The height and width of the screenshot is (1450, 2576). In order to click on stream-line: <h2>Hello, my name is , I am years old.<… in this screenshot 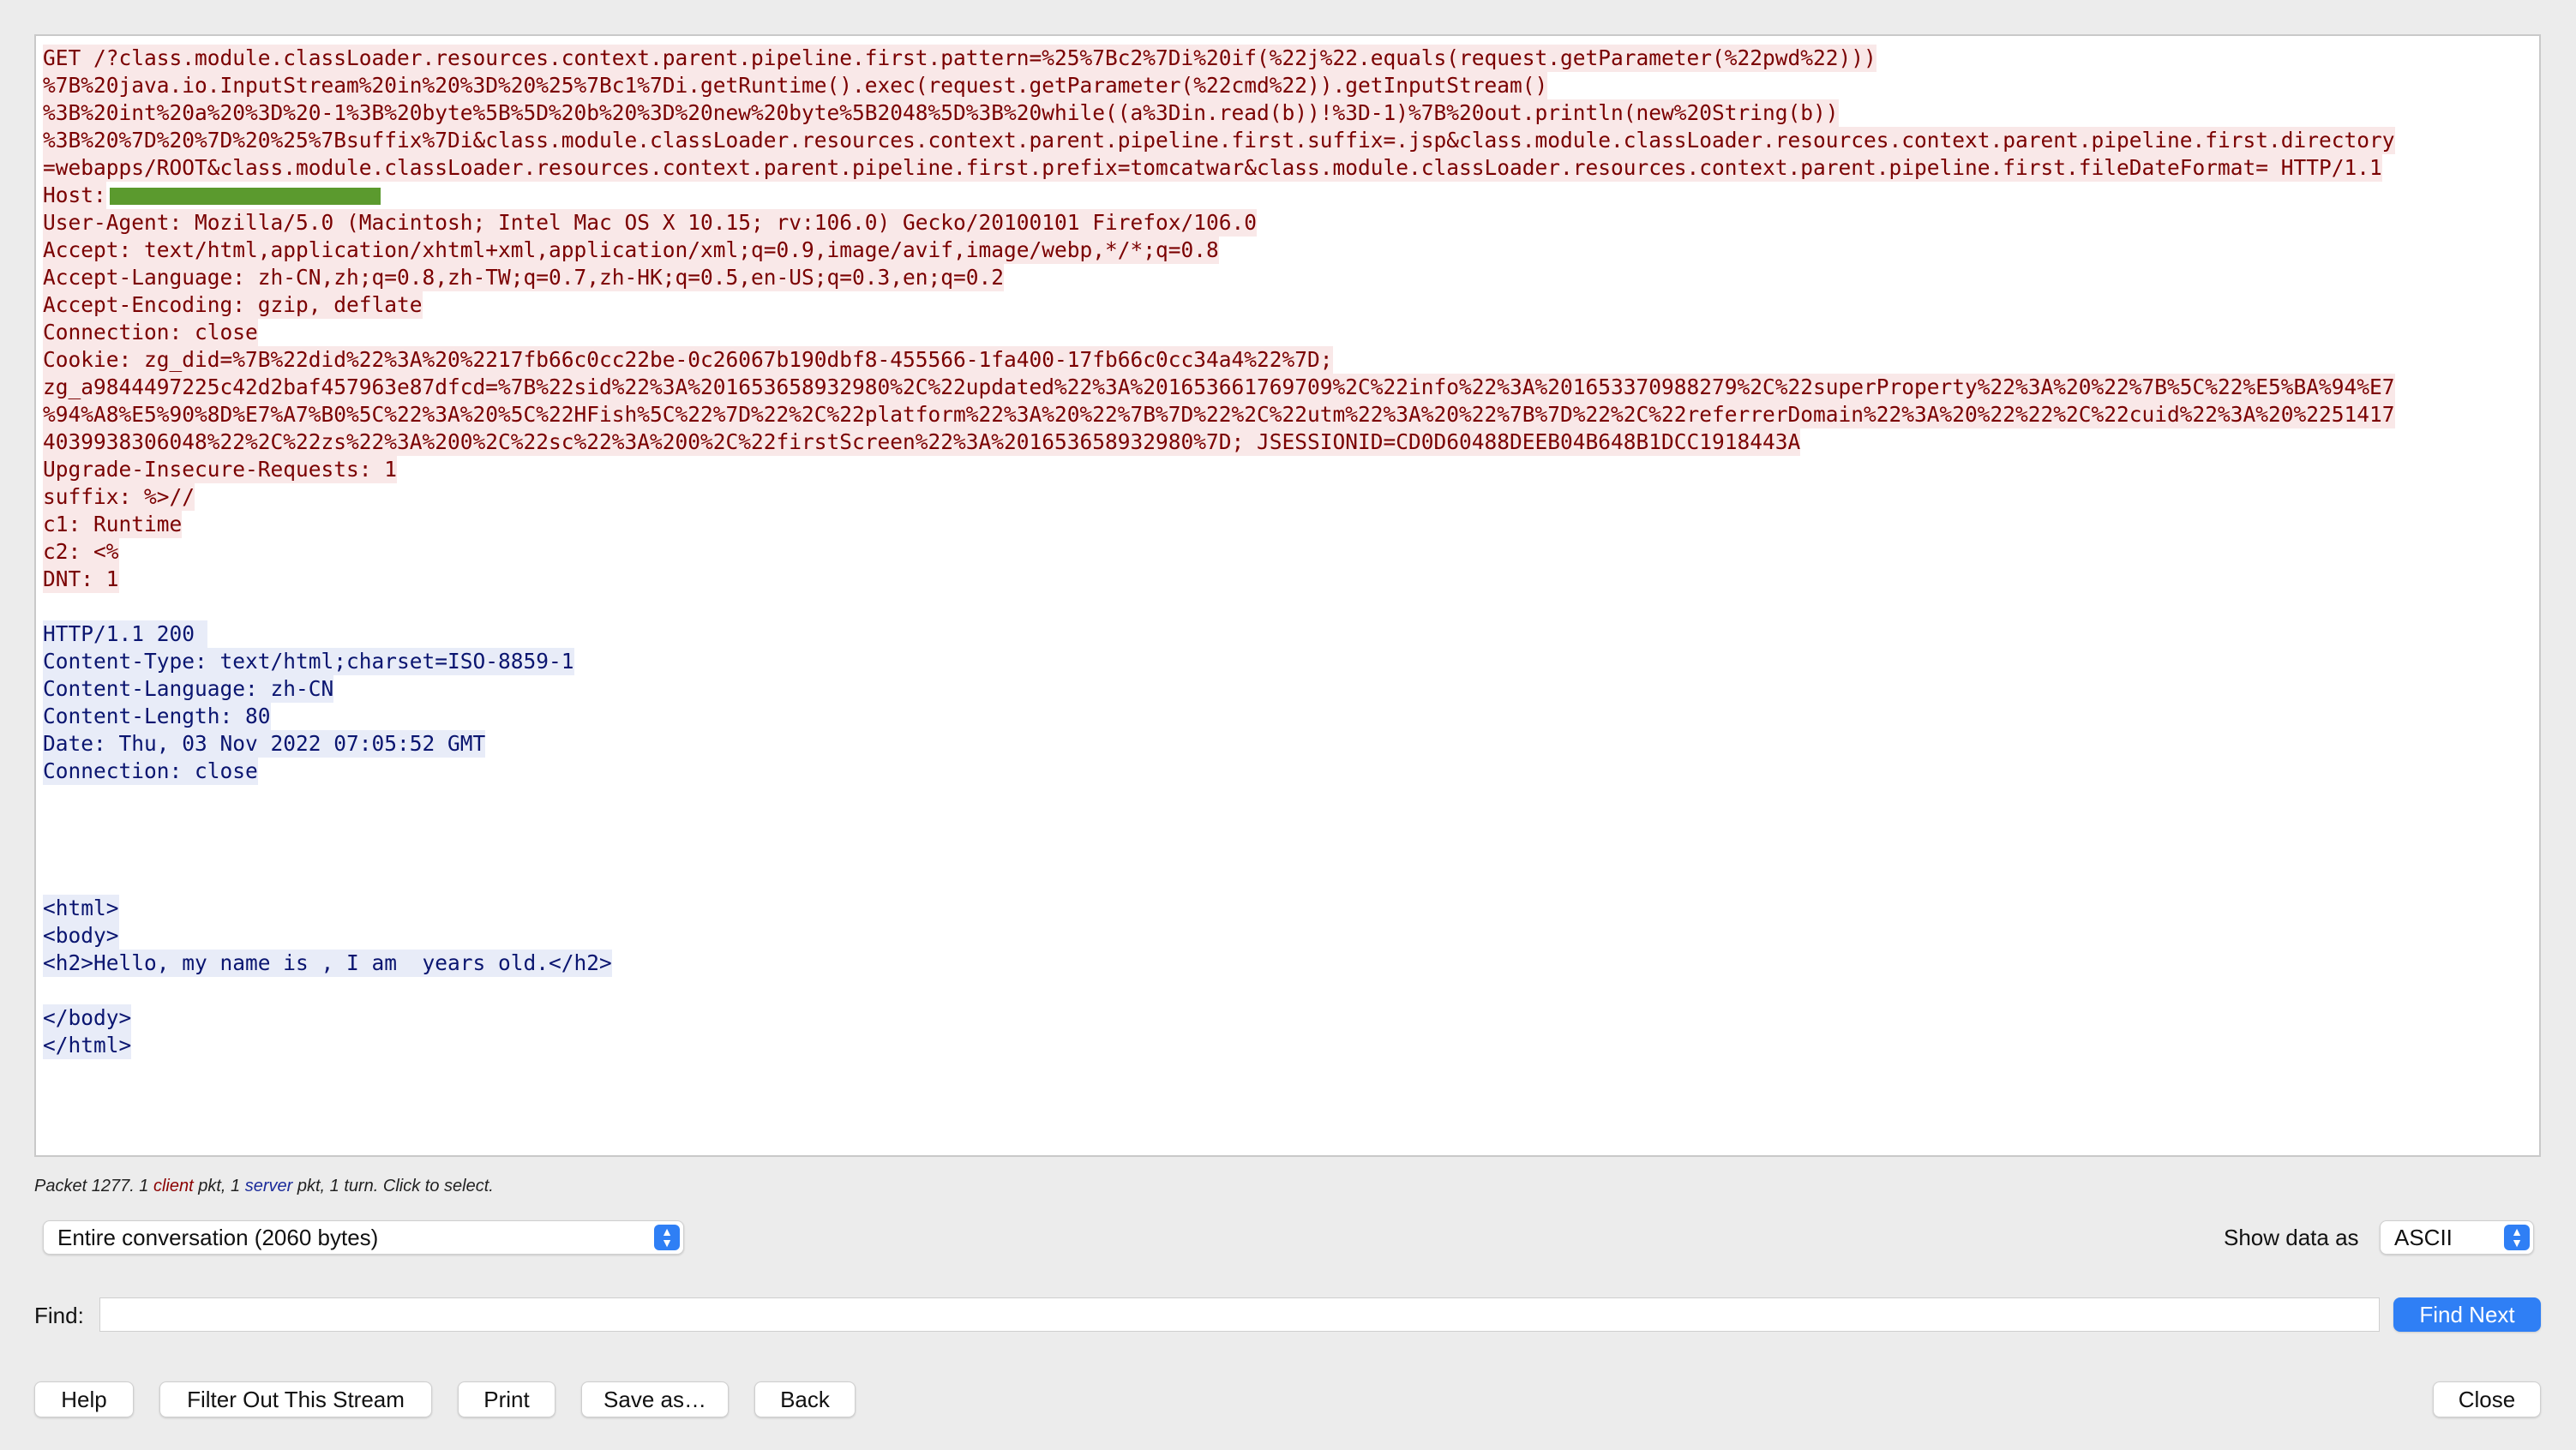, I will do `click(1287, 963)`.